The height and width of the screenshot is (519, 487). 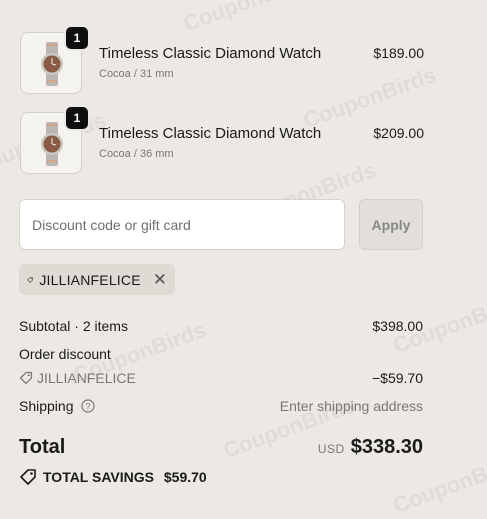 What do you see at coordinates (397, 326) in the screenshot?
I see `subtotal-value: $398.00` at bounding box center [397, 326].